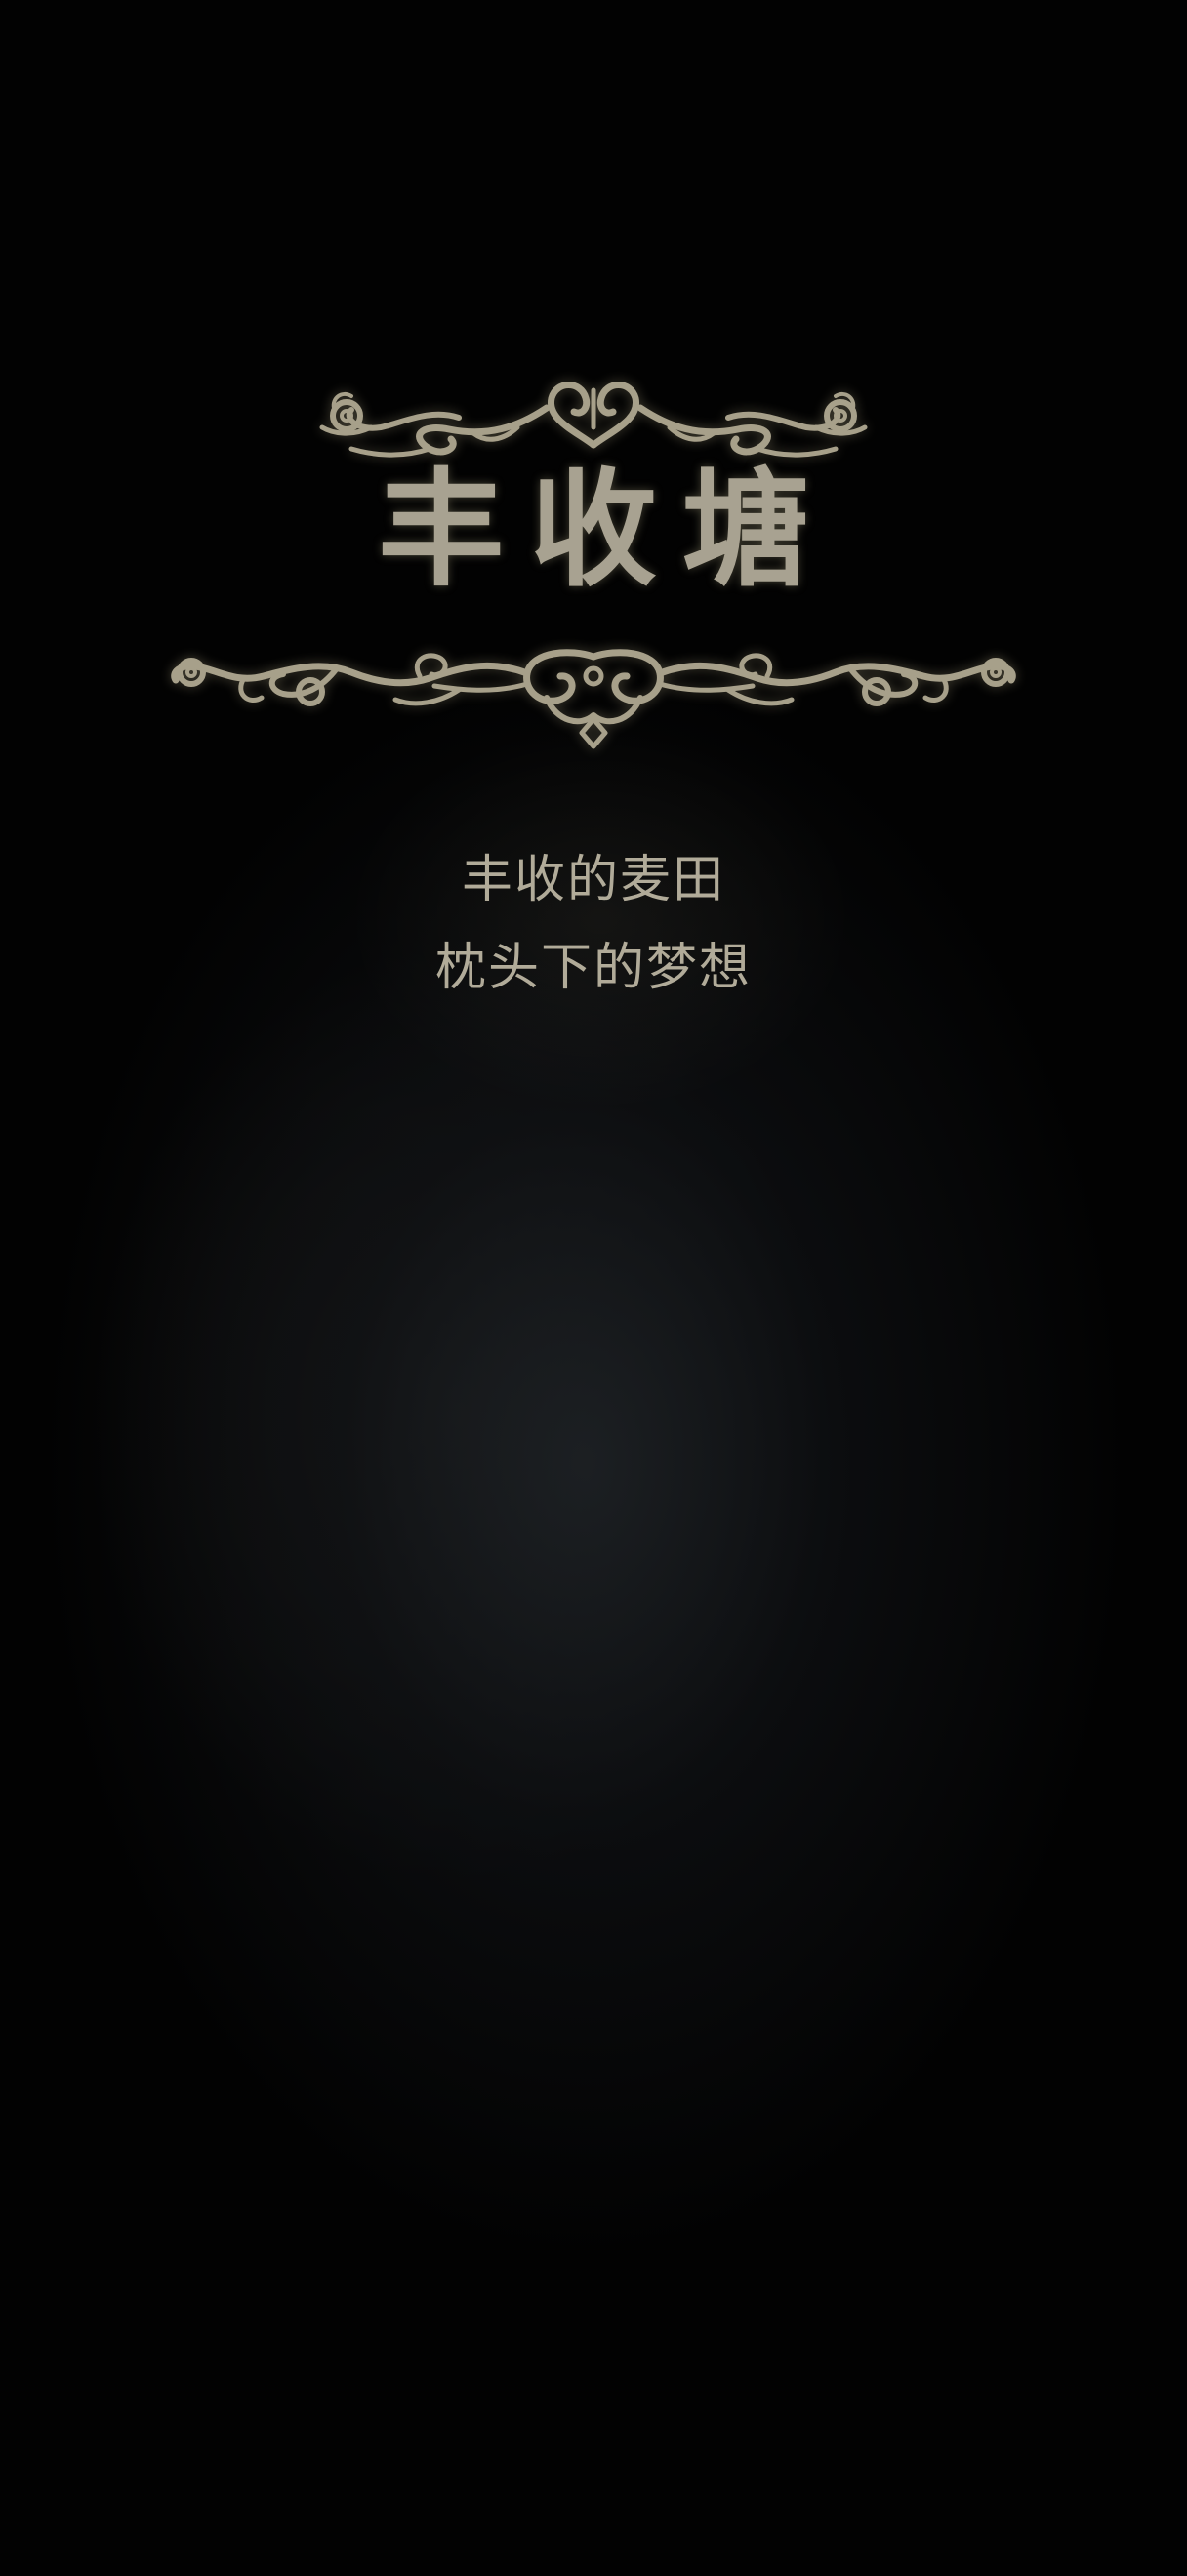 The height and width of the screenshot is (2576, 1187). I want to click on game-title: 丰收塘, so click(606, 530).